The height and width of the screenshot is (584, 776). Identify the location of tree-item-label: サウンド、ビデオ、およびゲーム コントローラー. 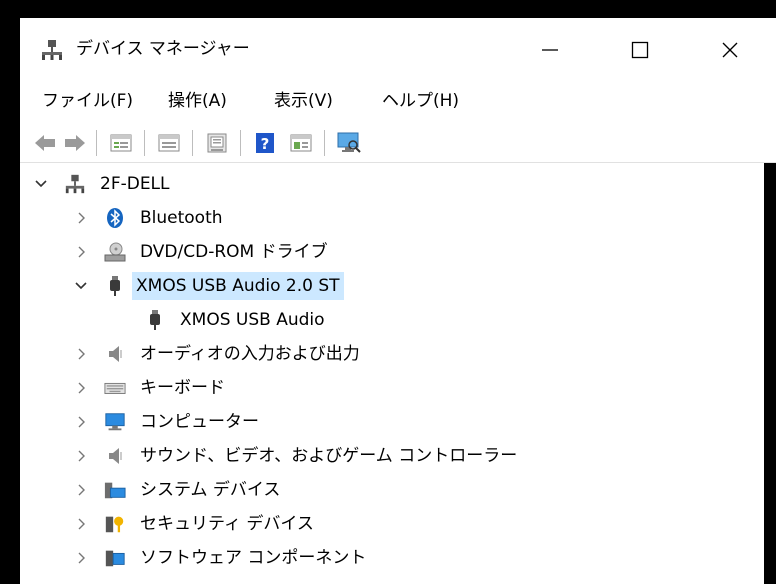
(329, 456).